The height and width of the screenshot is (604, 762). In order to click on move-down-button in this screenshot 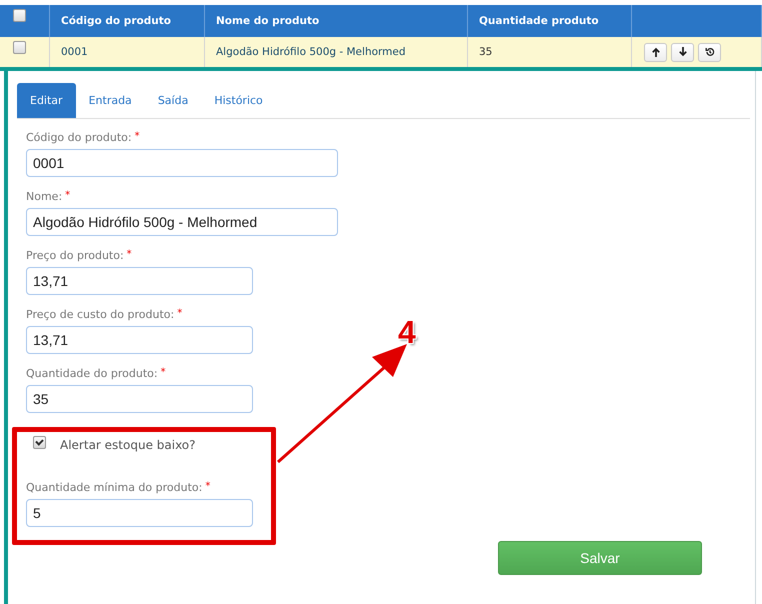, I will do `click(682, 52)`.